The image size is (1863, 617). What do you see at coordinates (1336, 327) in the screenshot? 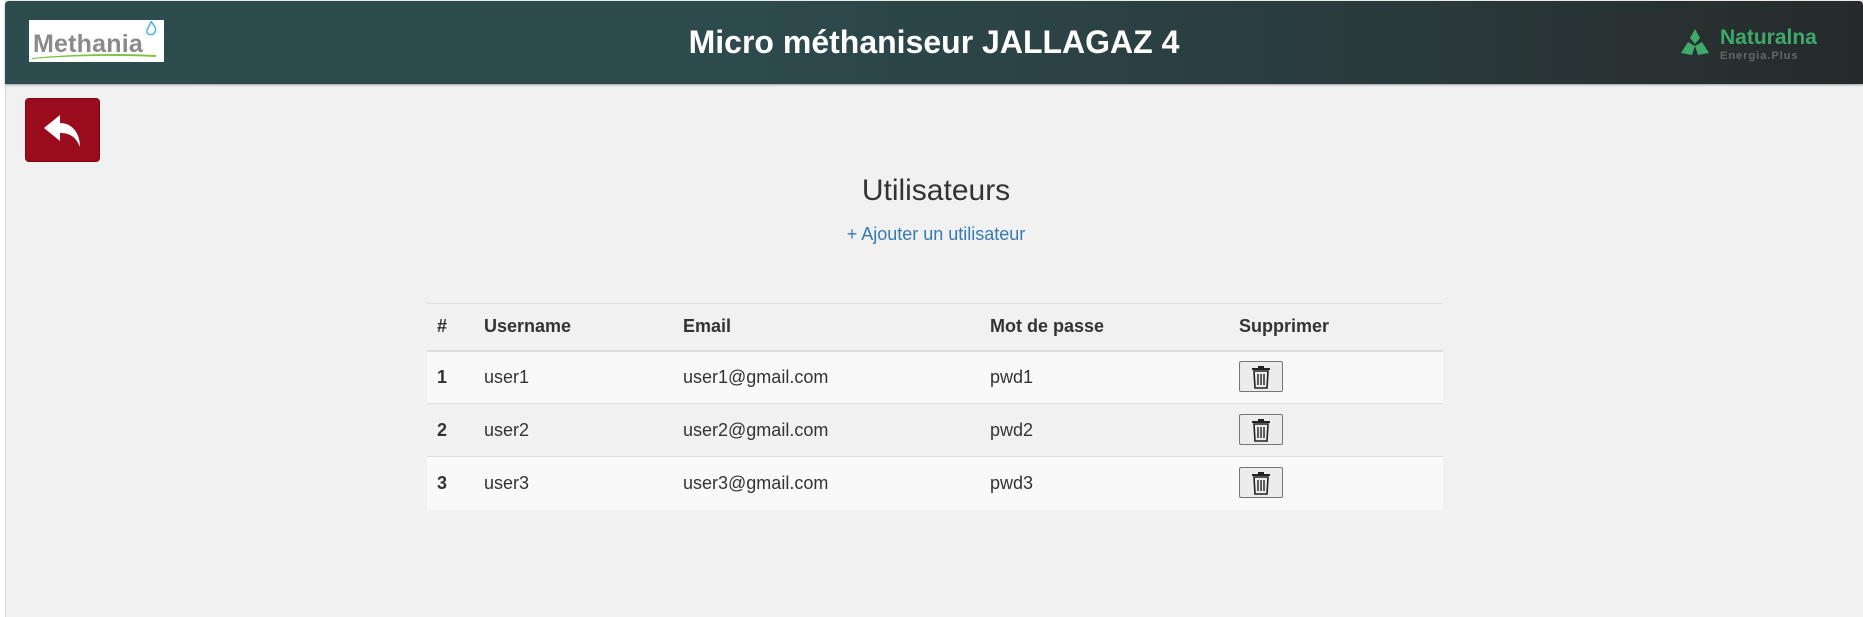
I see `column-header-delete: Supprimer` at bounding box center [1336, 327].